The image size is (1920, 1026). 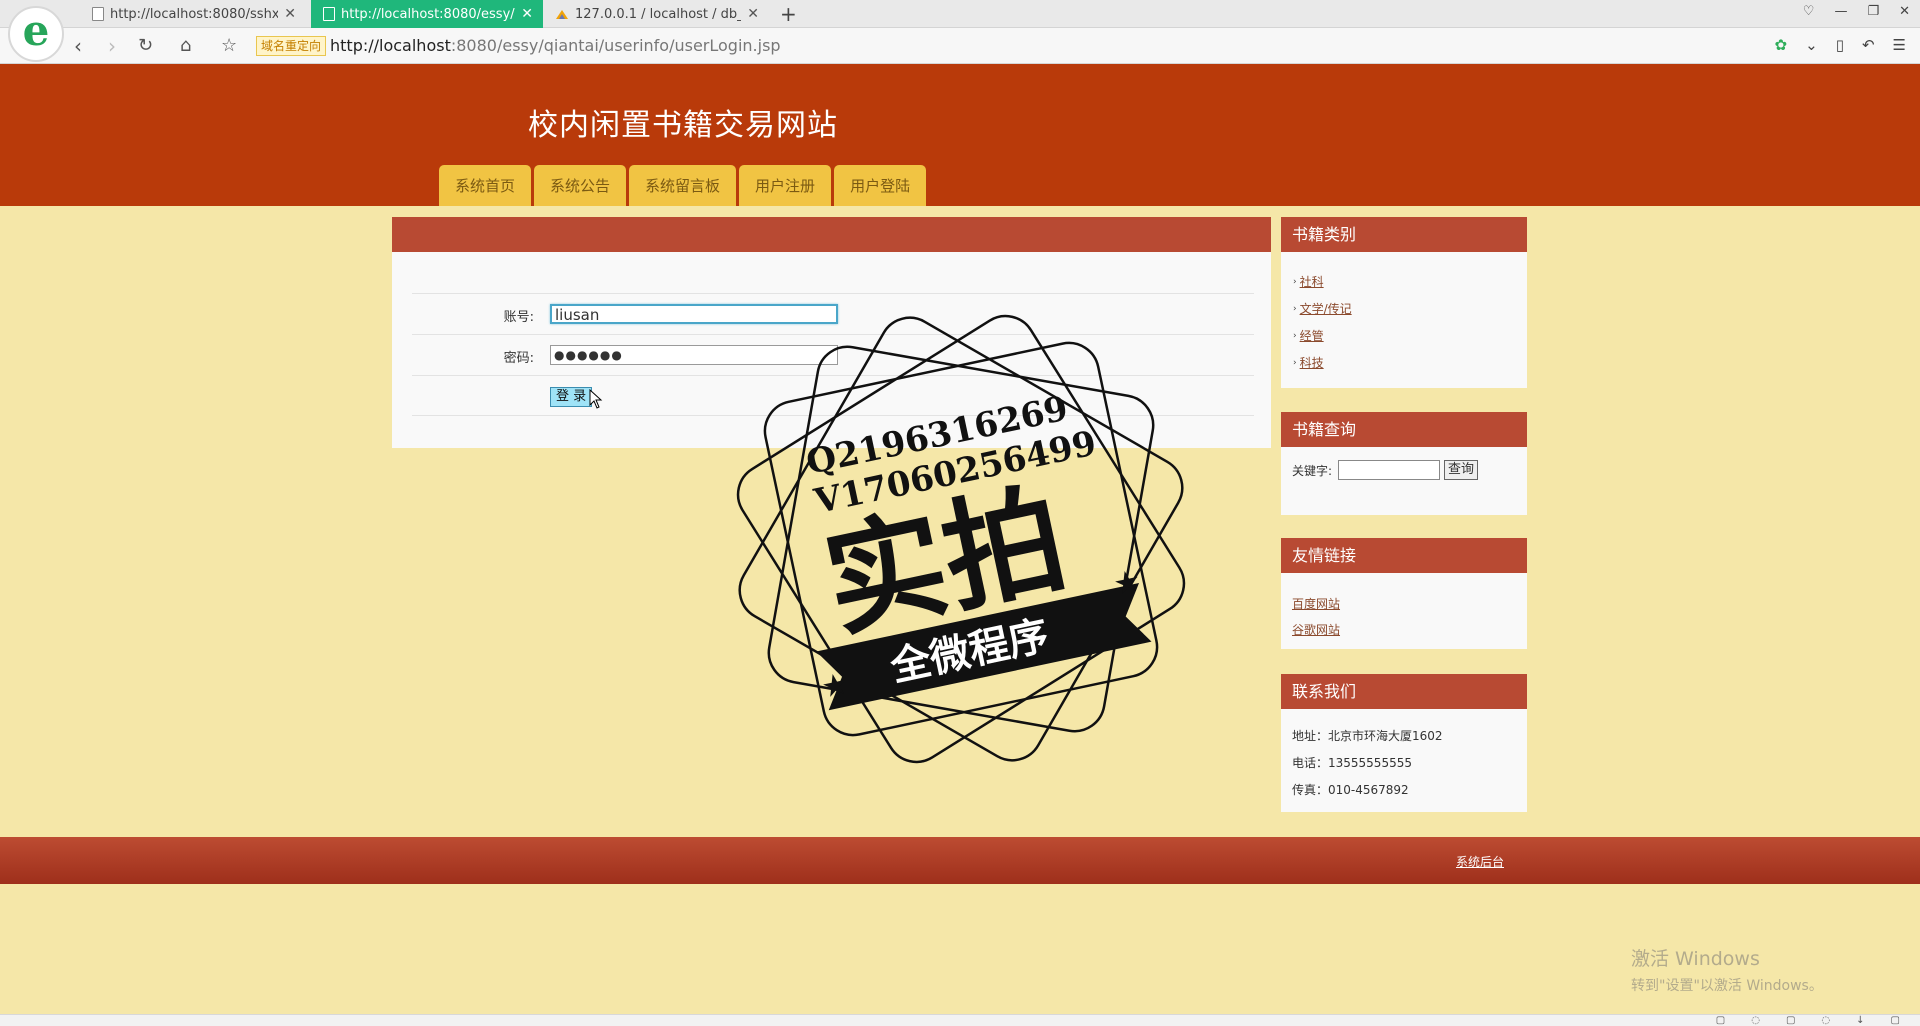 I want to click on window-controls: ♡ — ❐ ✕, so click(x=1856, y=11).